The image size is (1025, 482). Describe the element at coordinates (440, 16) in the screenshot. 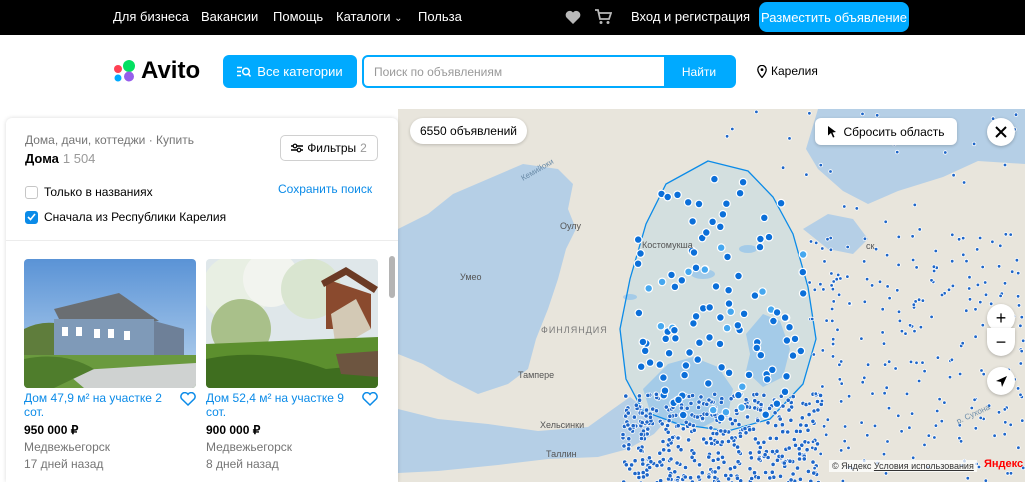

I see `nav-benefit: Польза` at that location.